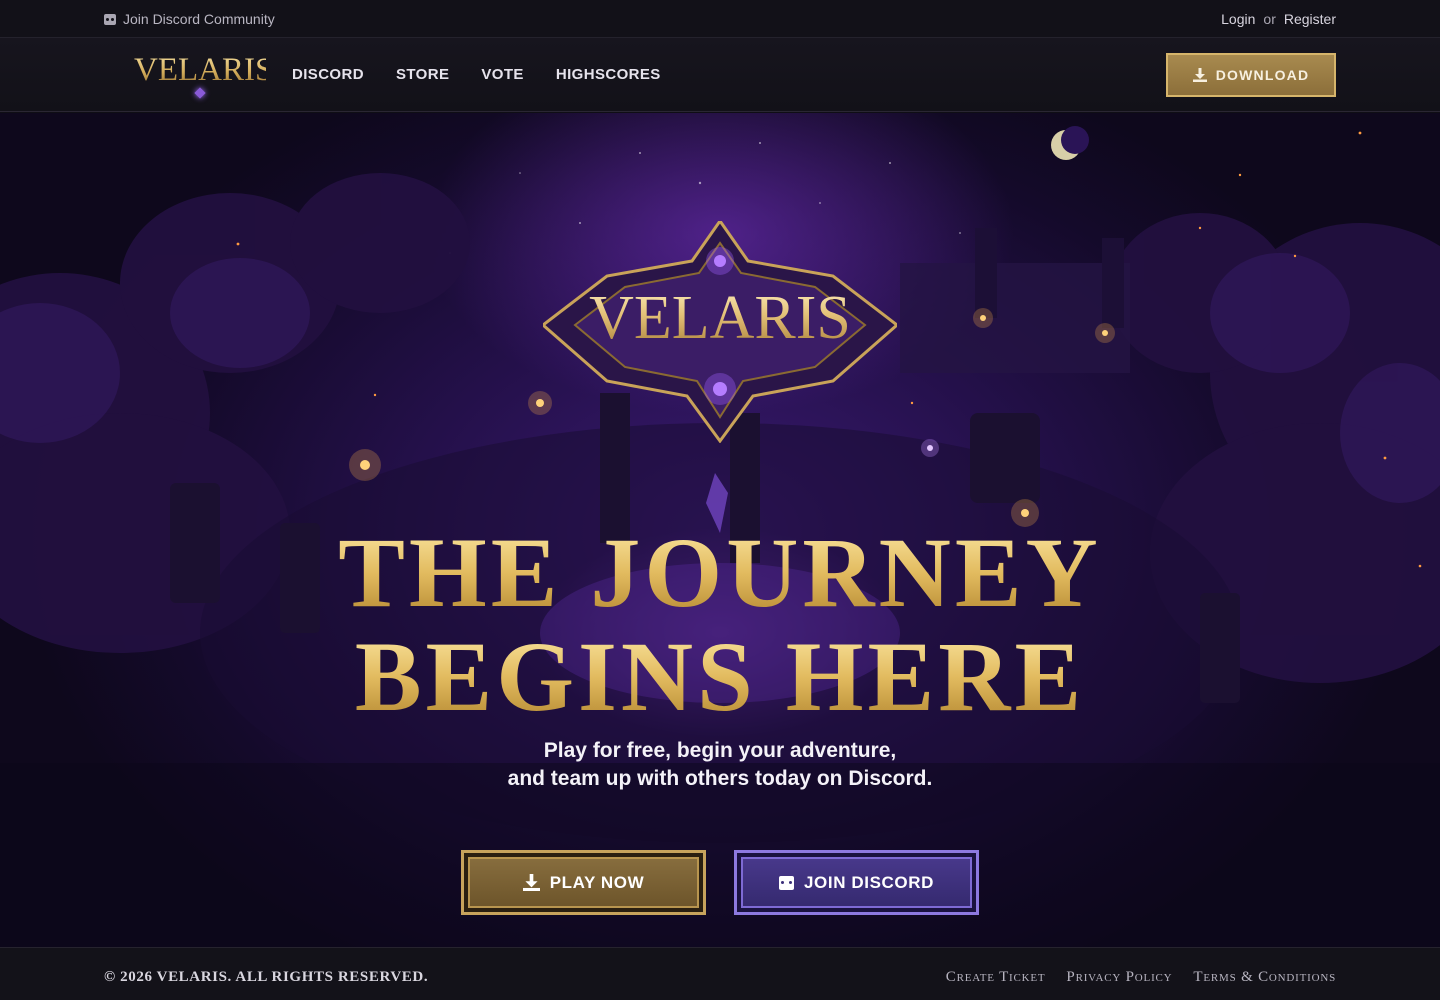  I want to click on auth-separator: or, so click(1269, 19).